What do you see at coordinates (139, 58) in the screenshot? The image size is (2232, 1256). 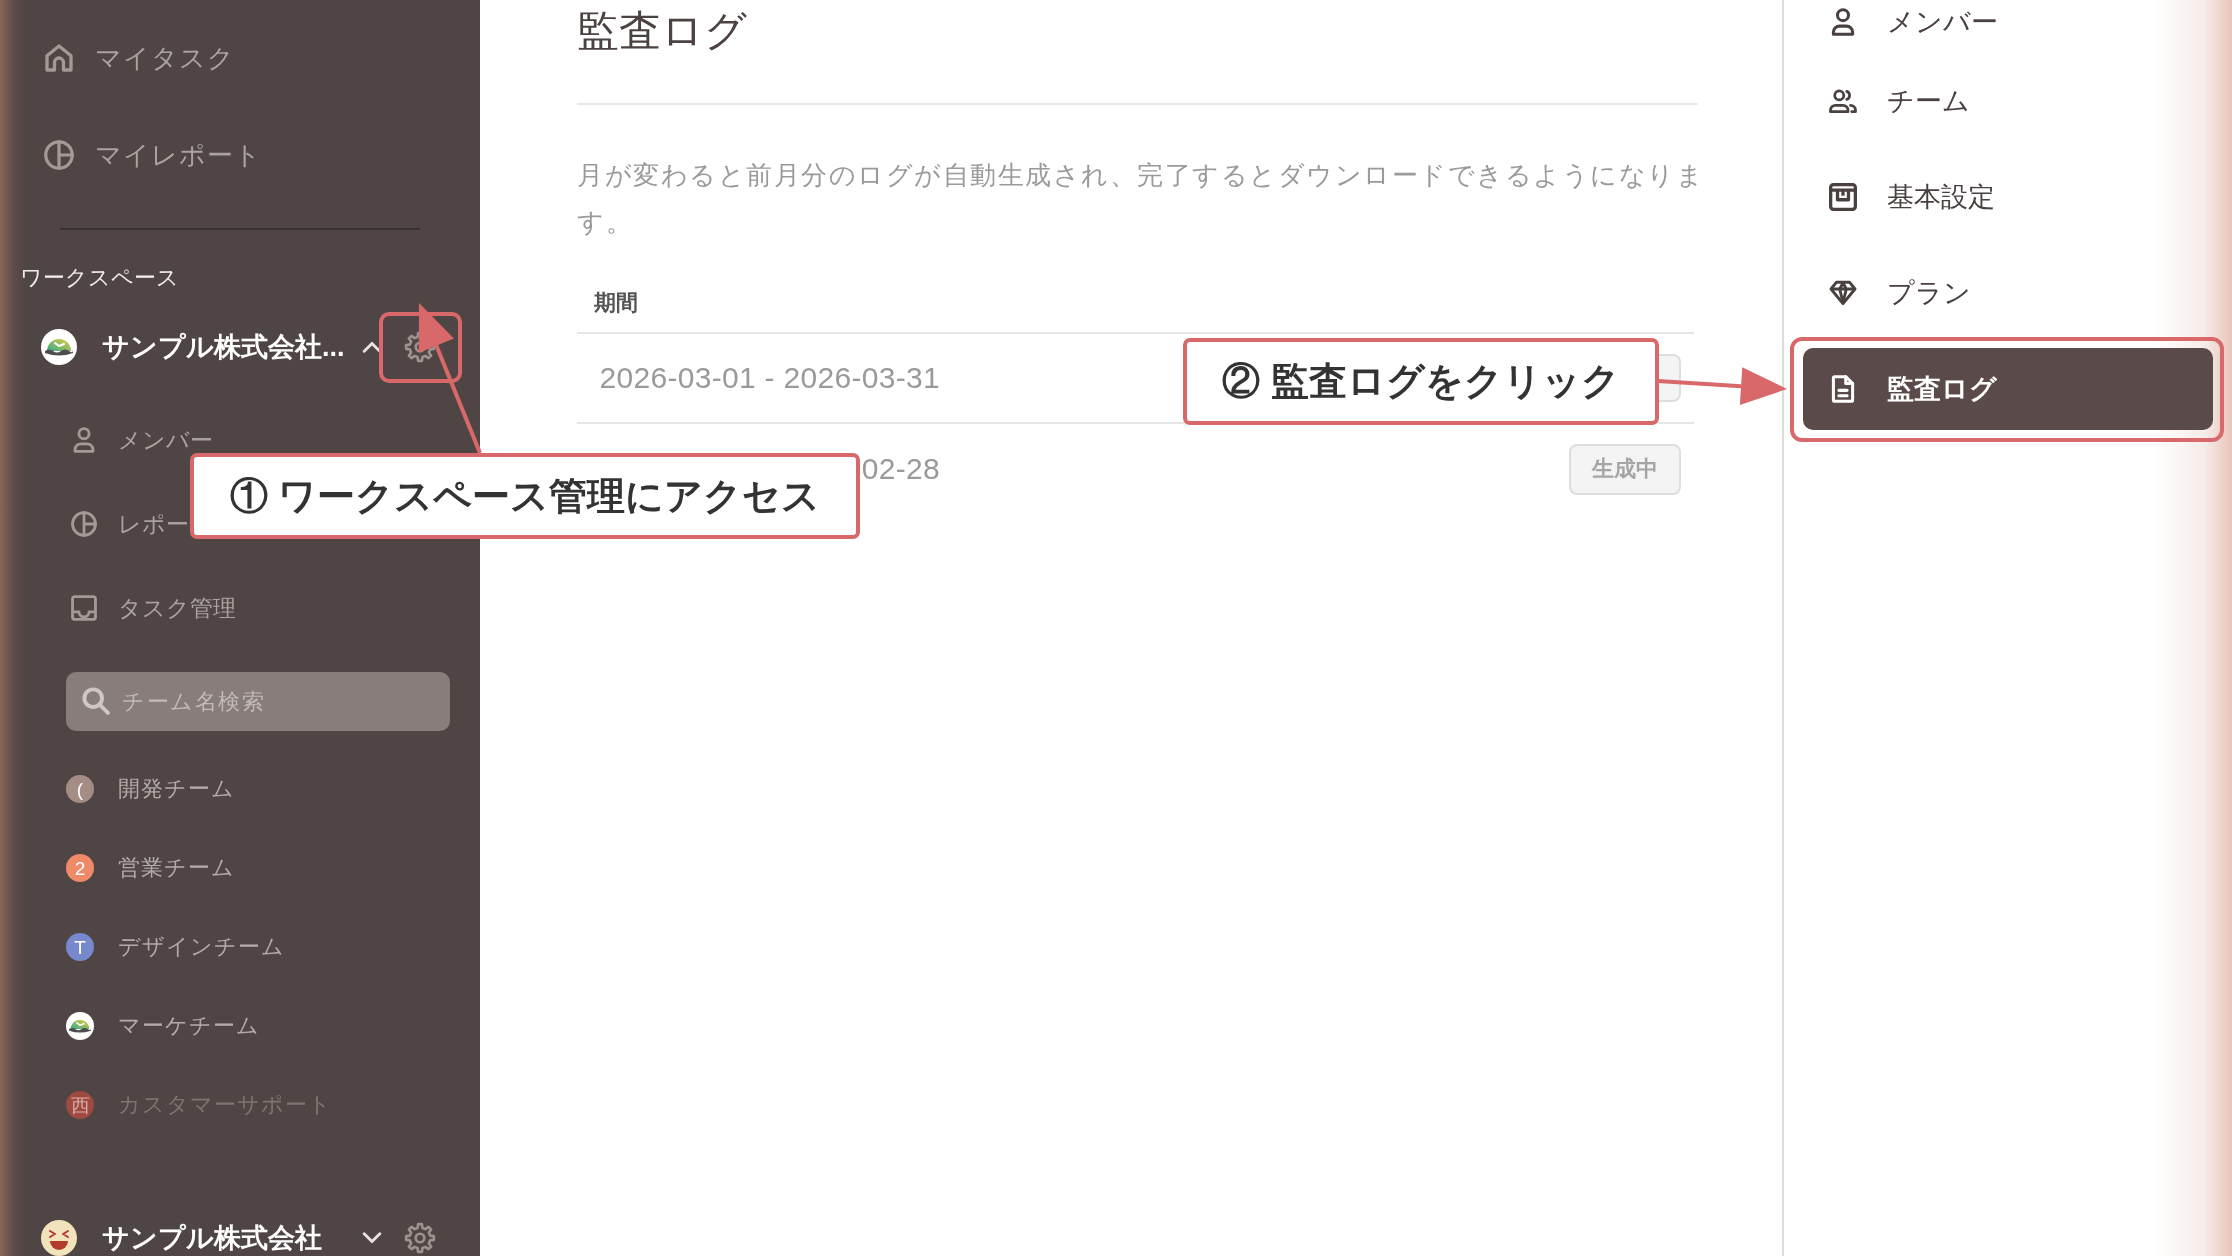 I see `nav-item: マイタスク` at bounding box center [139, 58].